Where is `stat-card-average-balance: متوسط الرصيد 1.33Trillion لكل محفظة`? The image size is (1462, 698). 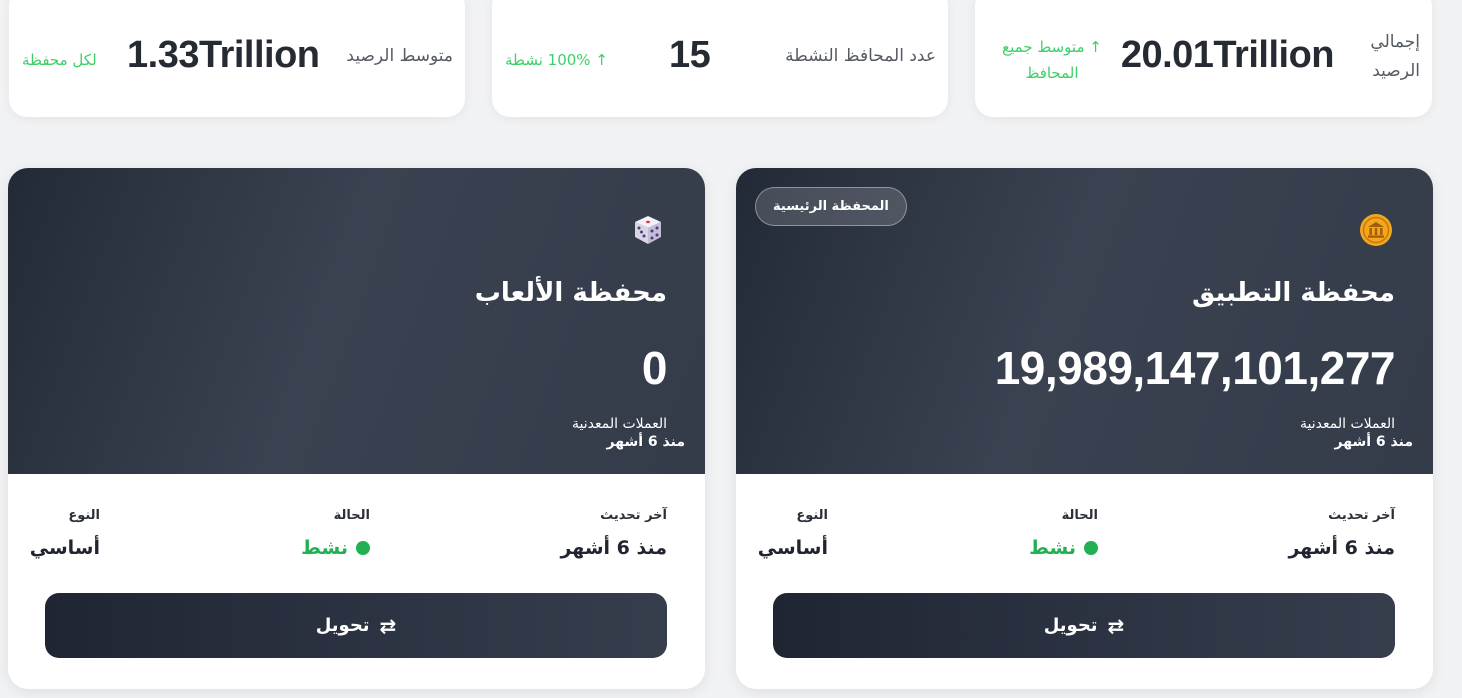 stat-card-average-balance: متوسط الرصيد 1.33Trillion لكل محفظة is located at coordinates (237, 58).